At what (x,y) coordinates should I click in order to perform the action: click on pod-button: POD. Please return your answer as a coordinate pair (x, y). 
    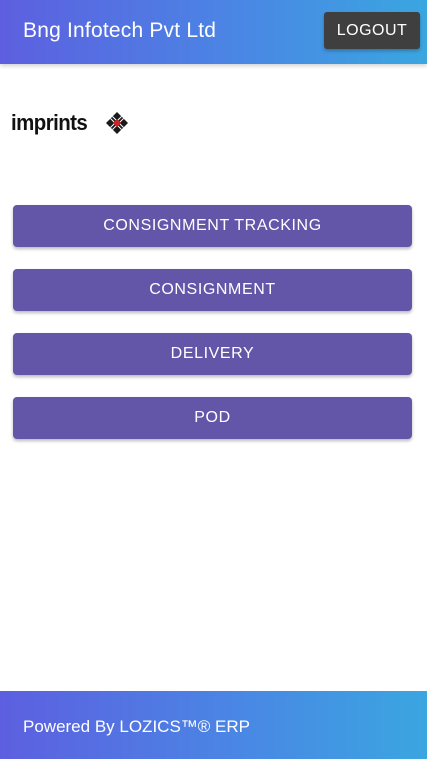
    Looking at the image, I should click on (212, 418).